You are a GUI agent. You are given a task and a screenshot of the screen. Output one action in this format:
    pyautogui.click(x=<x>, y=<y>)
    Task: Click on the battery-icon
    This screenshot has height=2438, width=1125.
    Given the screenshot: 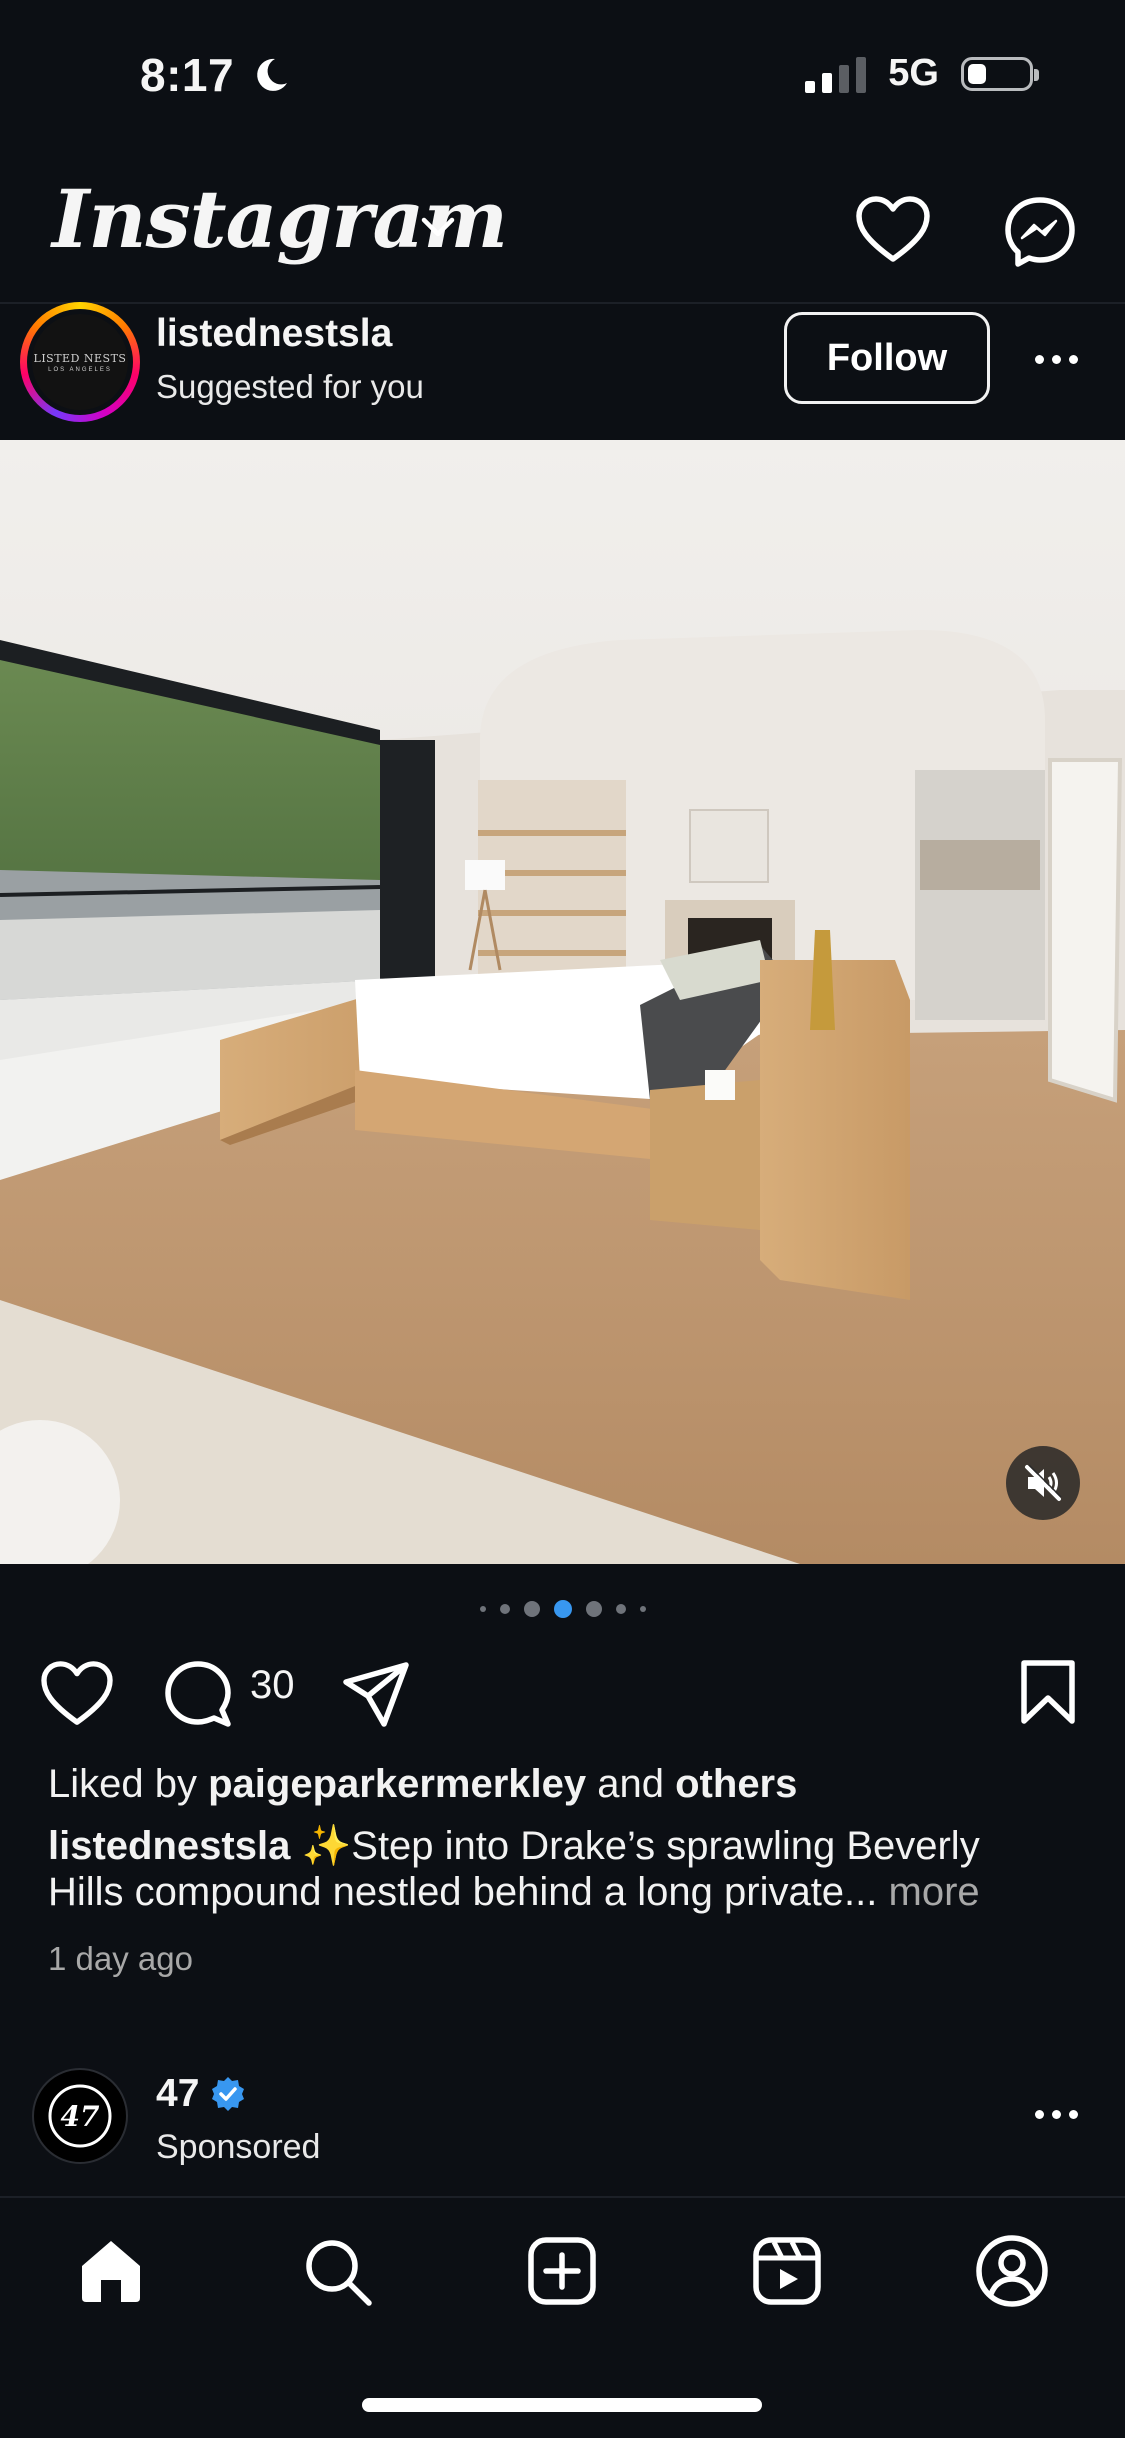 What is the action you would take?
    pyautogui.click(x=1000, y=73)
    